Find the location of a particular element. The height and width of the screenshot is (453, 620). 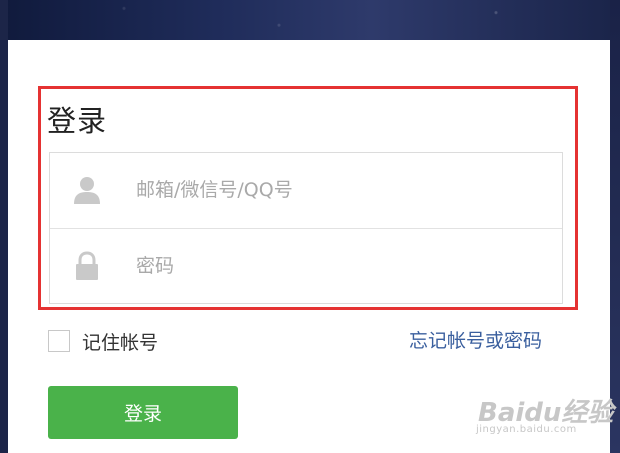

watermark-url: jingyan.baidu.com is located at coordinates (526, 429).